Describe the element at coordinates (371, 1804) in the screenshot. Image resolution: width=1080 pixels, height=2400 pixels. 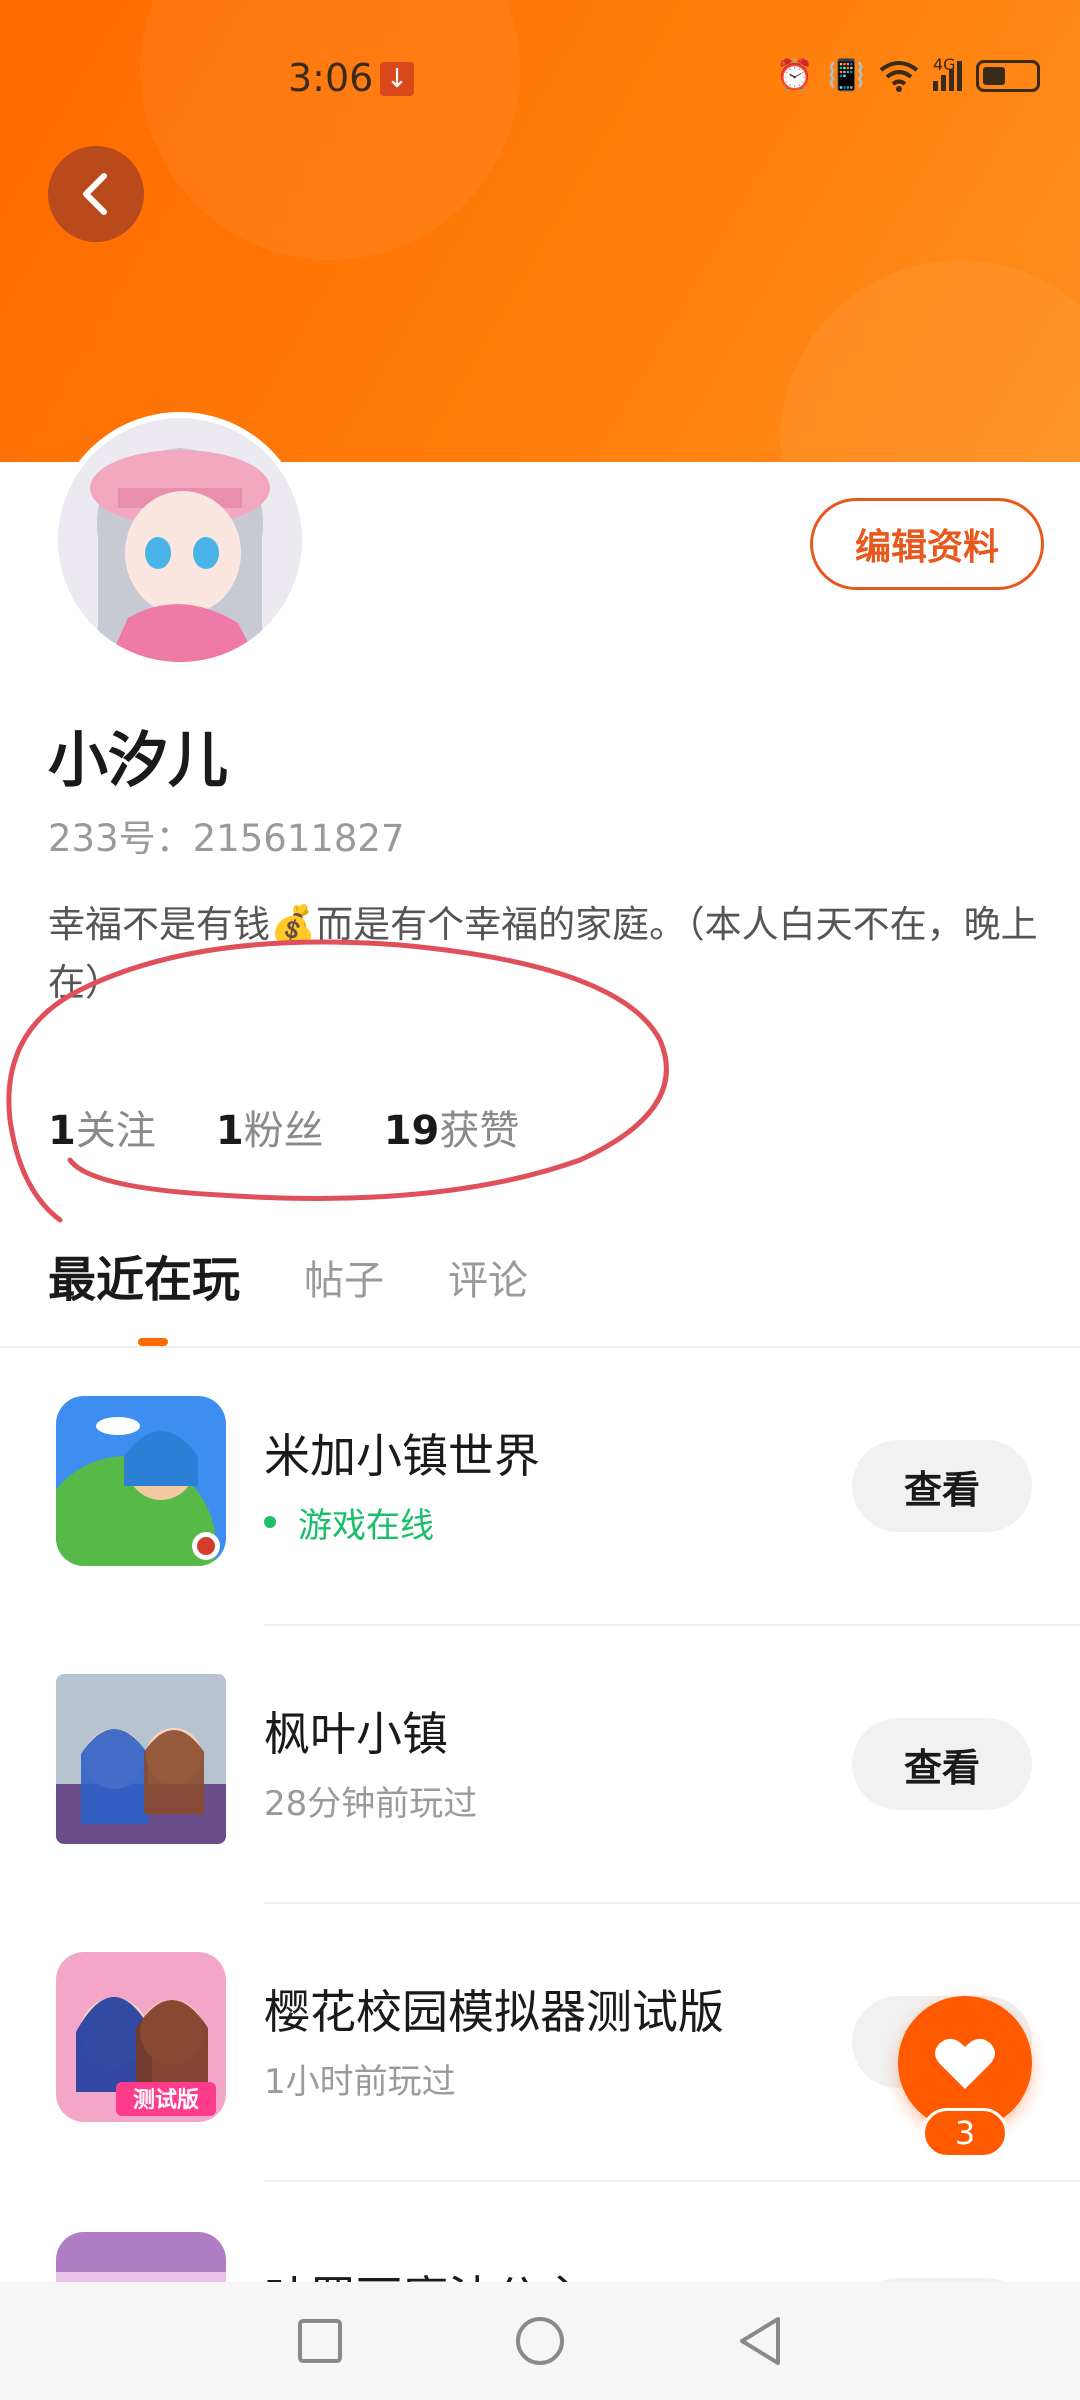
I see `last-played: 28分钟前玩过` at that location.